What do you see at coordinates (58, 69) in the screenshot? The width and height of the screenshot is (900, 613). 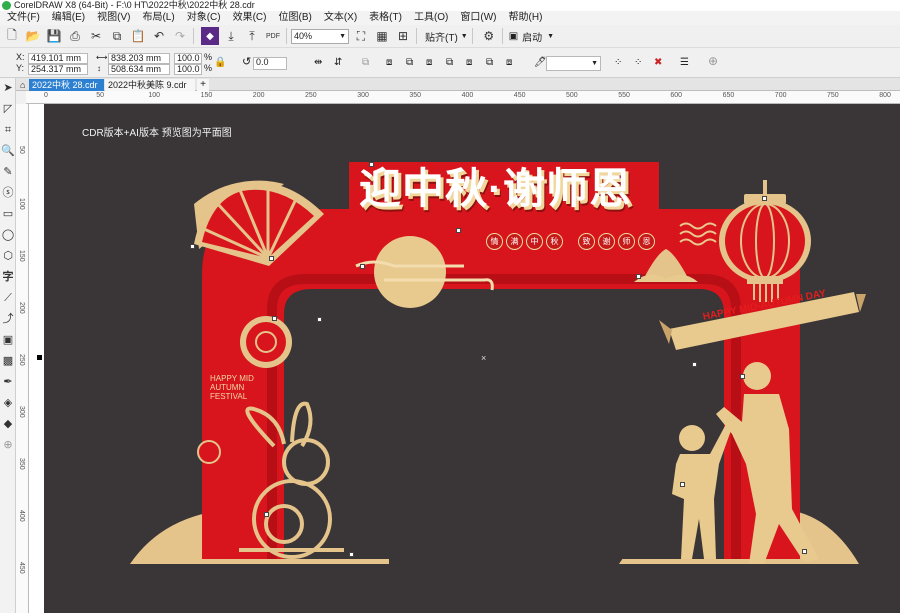 I see `y-position-field: 254.317 mm` at bounding box center [58, 69].